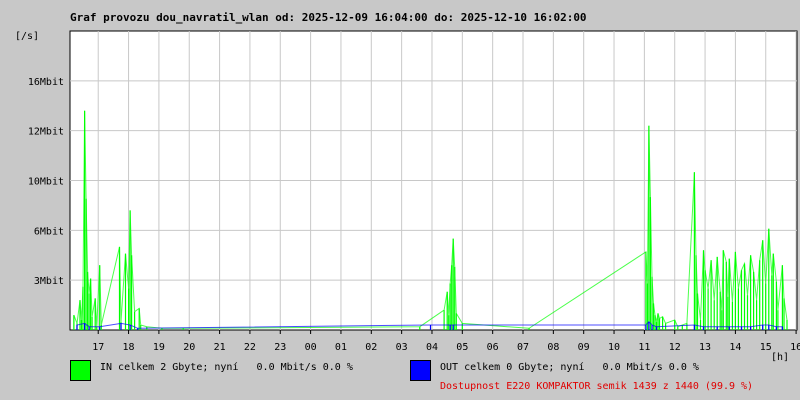 The image size is (800, 400). What do you see at coordinates (226, 367) in the screenshot?
I see `legend-in-text: IN celkem 2 Gbyte; nyní 0.0 Mbit/s 0.0 %` at bounding box center [226, 367].